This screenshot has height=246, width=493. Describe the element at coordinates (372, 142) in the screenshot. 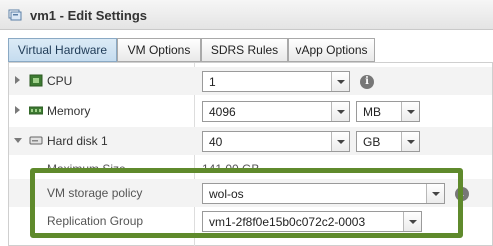

I see `hard-disk-unit-value: GB` at that location.